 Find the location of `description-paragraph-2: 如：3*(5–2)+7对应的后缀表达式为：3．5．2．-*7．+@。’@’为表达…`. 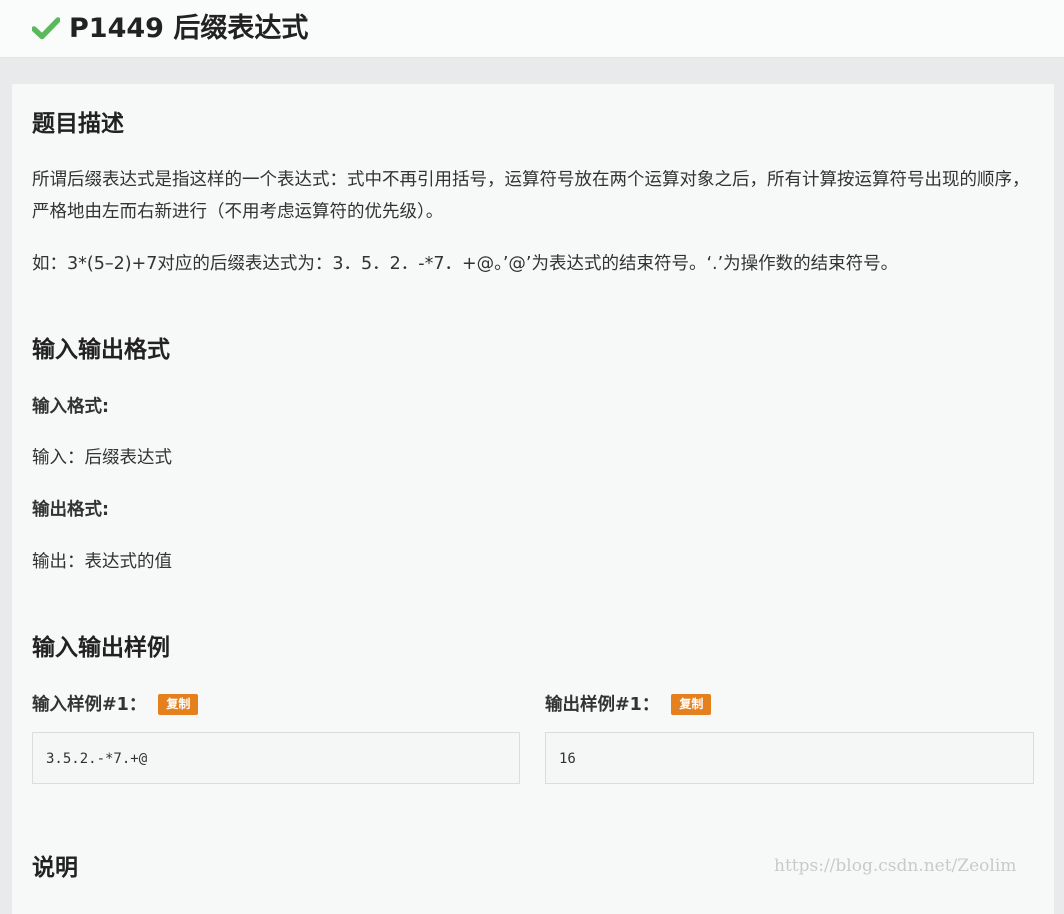

description-paragraph-2: 如：3*(5–2)+7对应的后缀表达式为：3．5．2．-*7．+@。’@’为表达… is located at coordinates (465, 264).